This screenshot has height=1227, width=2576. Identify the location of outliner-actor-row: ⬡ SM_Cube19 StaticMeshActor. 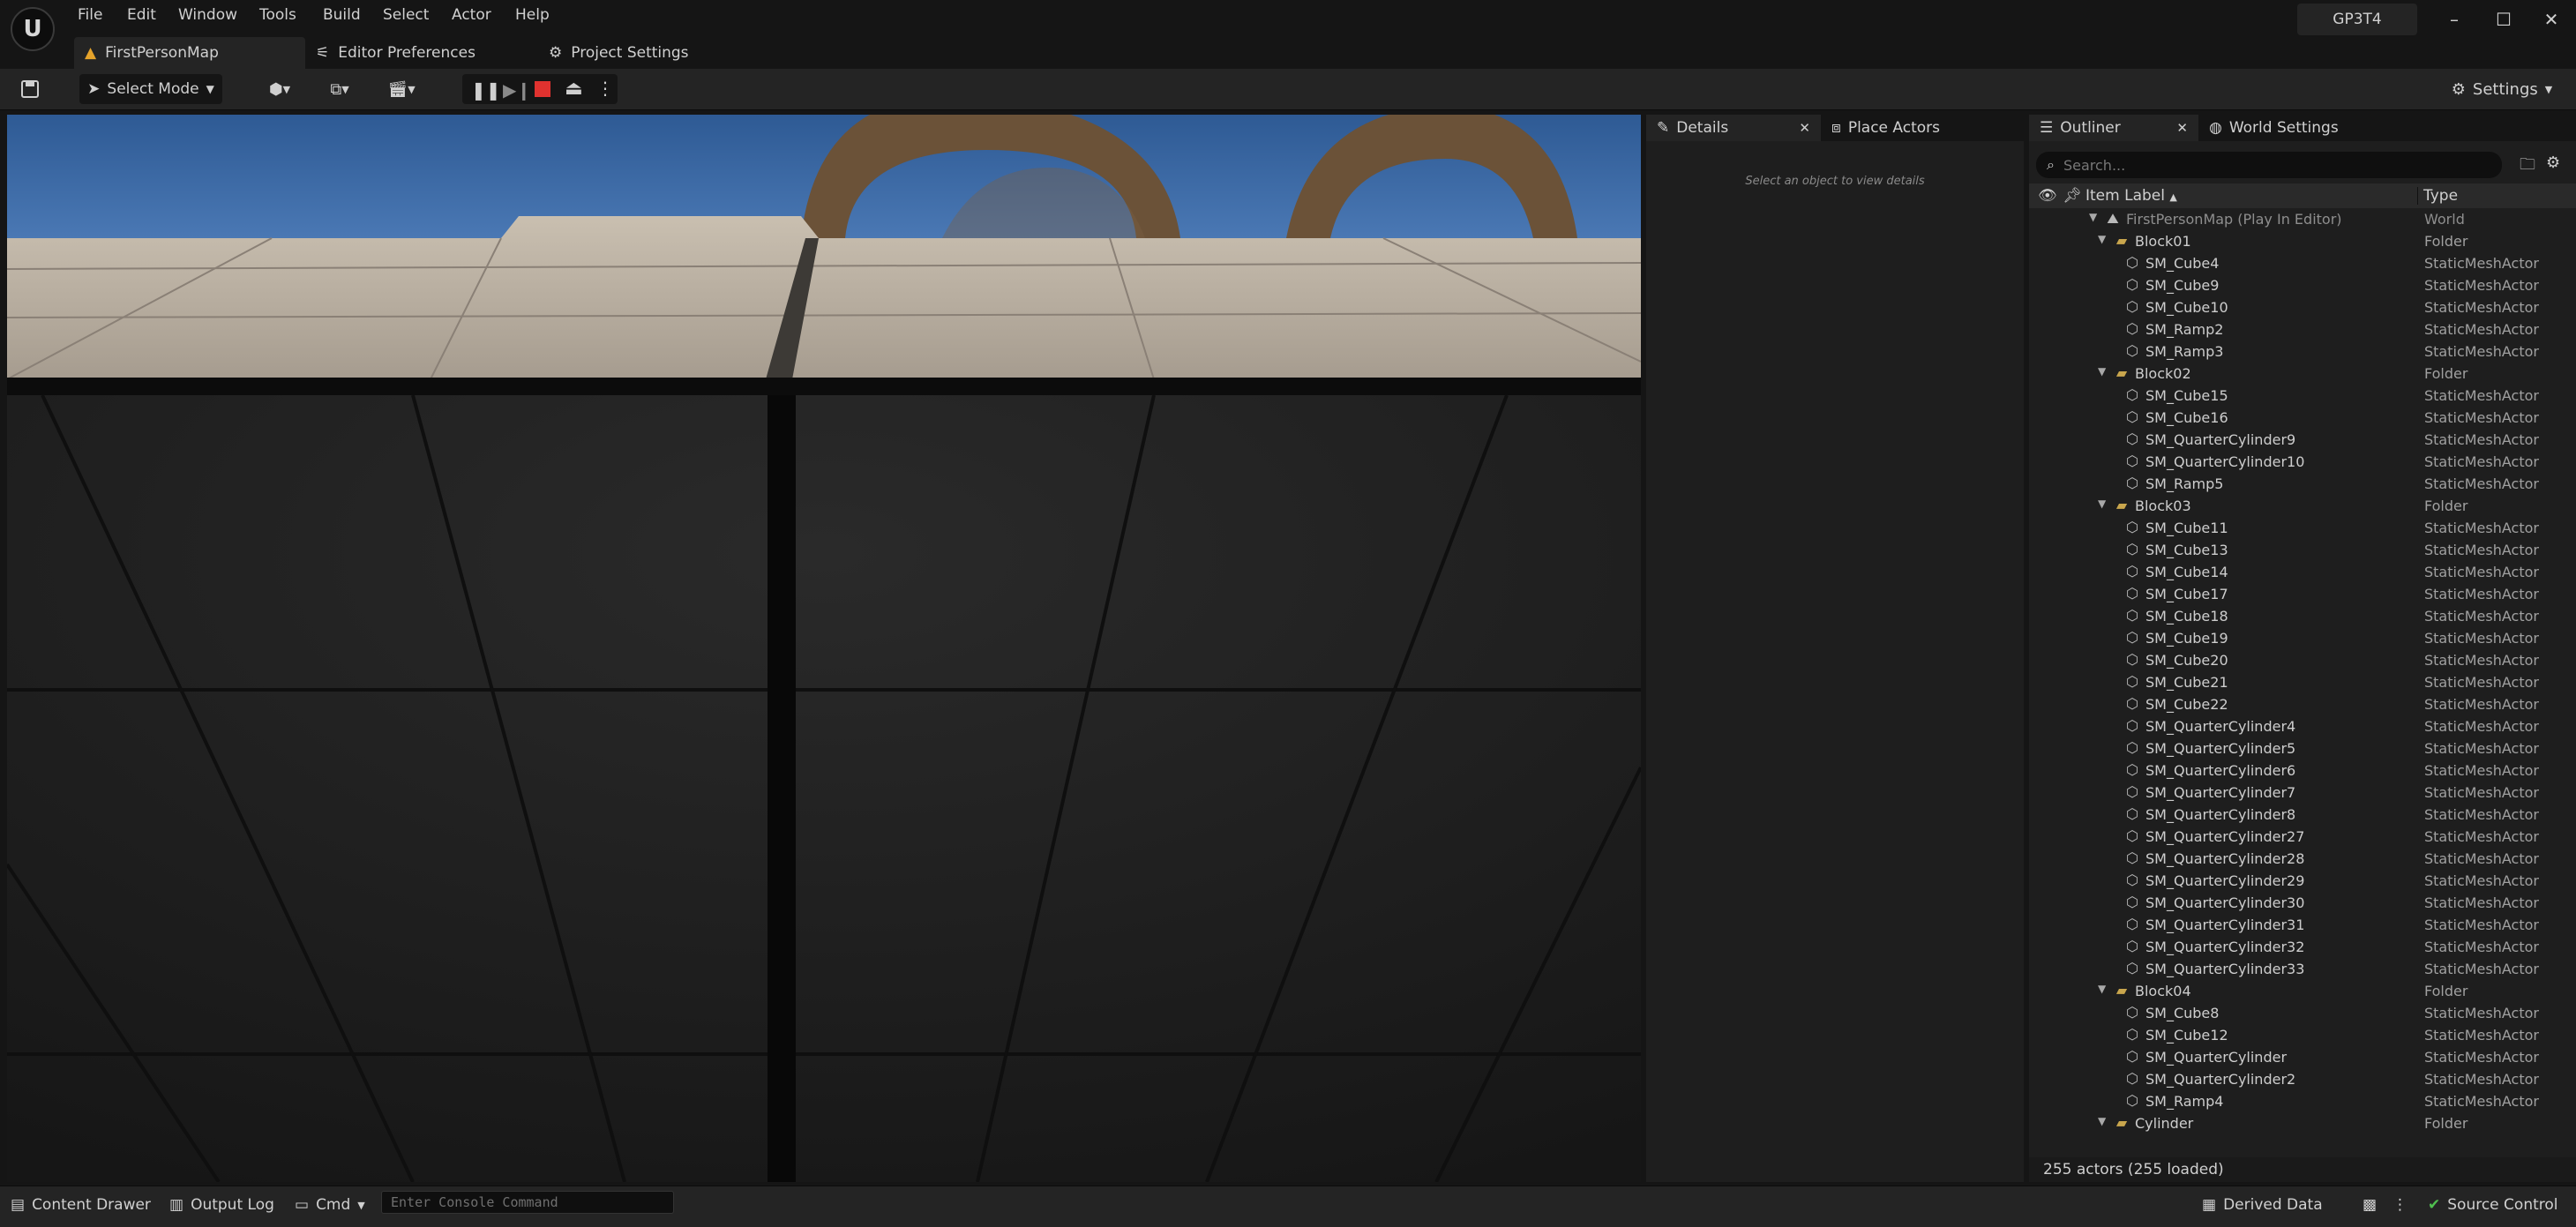
(2298, 638).